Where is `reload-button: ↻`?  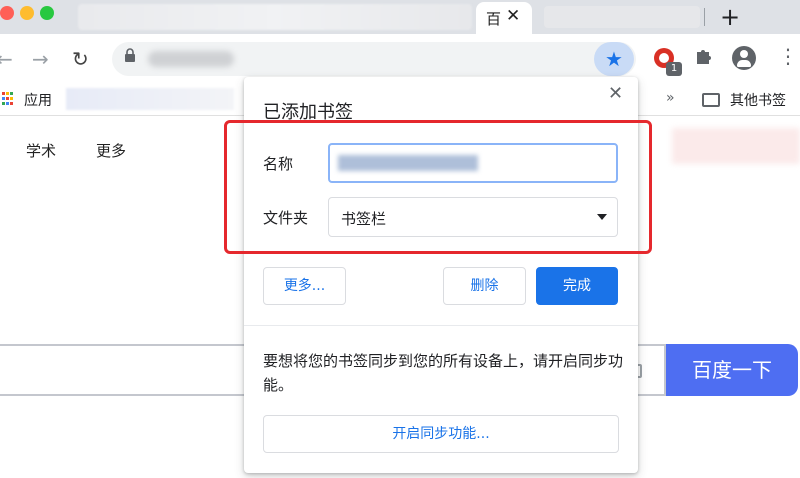
reload-button: ↻ is located at coordinates (80, 59).